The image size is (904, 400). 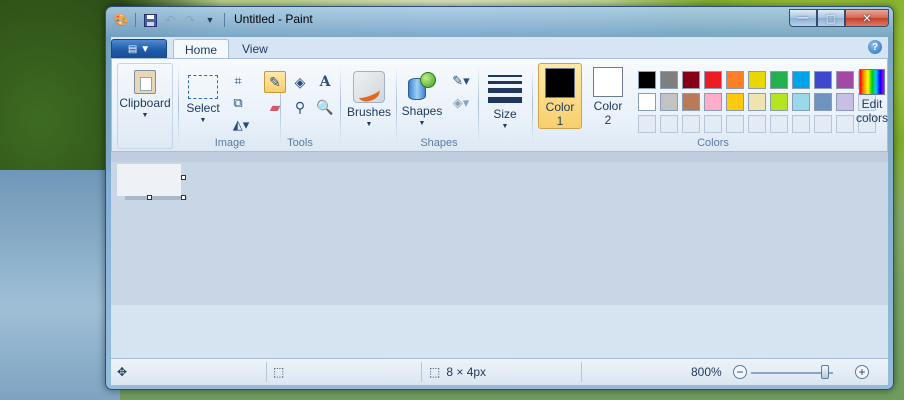 What do you see at coordinates (203, 87) in the screenshot?
I see `select-rectangle-icon` at bounding box center [203, 87].